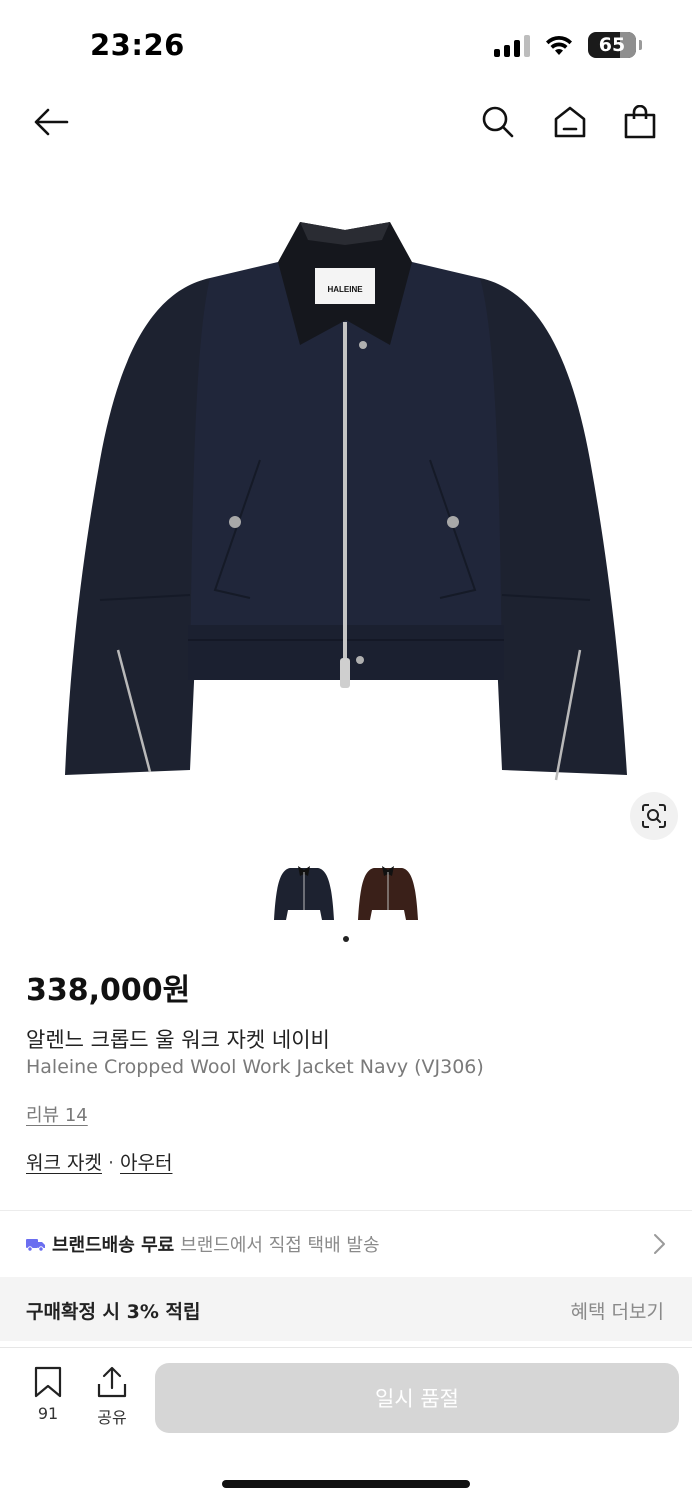 The image size is (692, 1500). What do you see at coordinates (512, 45) in the screenshot?
I see `cellular-signal-icon` at bounding box center [512, 45].